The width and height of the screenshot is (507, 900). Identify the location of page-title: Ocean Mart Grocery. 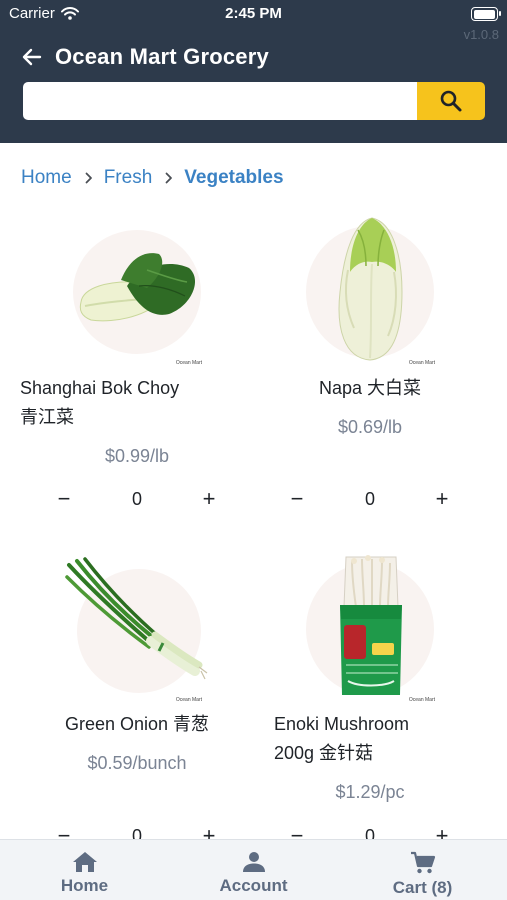
(162, 56).